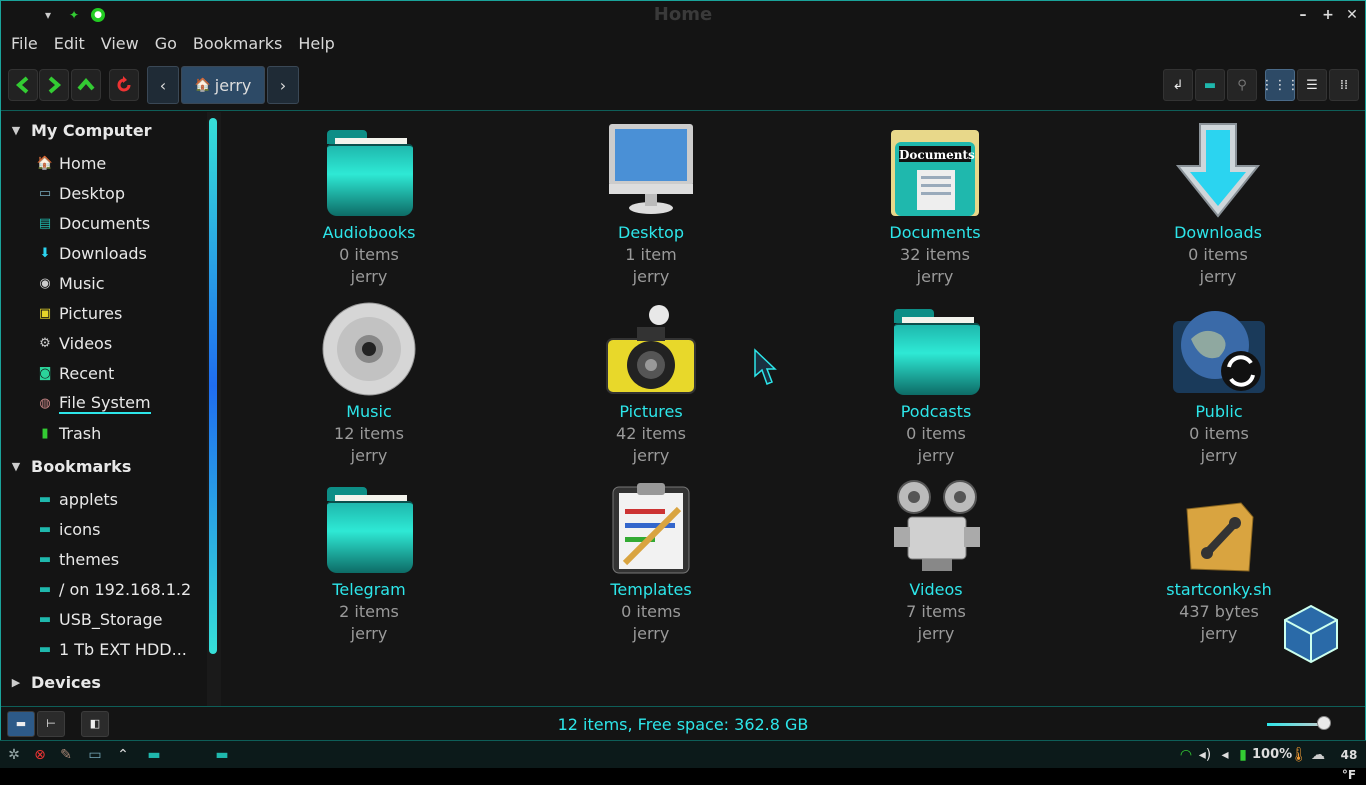 The width and height of the screenshot is (1366, 785). I want to click on network-folder-icon: ▬, so click(45, 589).